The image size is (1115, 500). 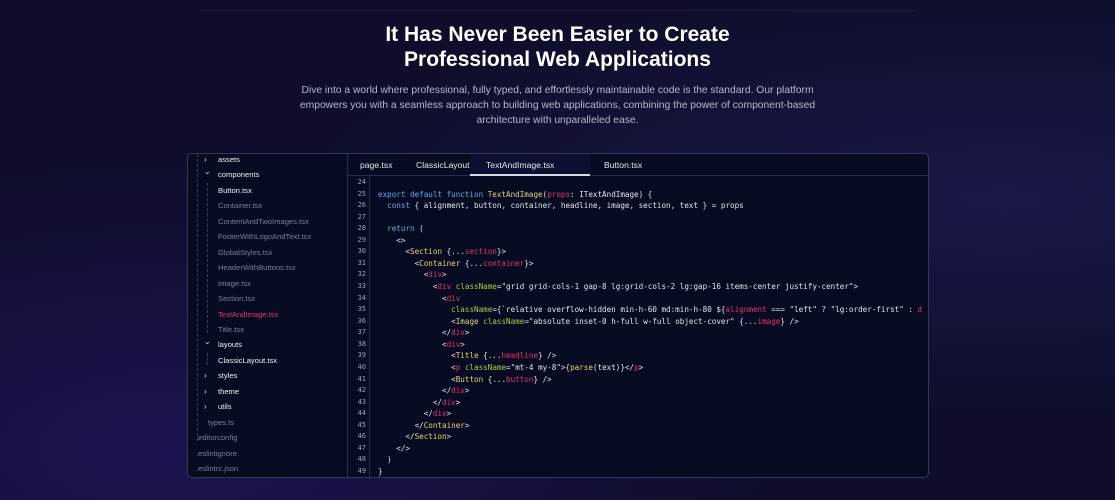 I want to click on tree-item-image-tsx: Image.tsx, so click(x=234, y=284).